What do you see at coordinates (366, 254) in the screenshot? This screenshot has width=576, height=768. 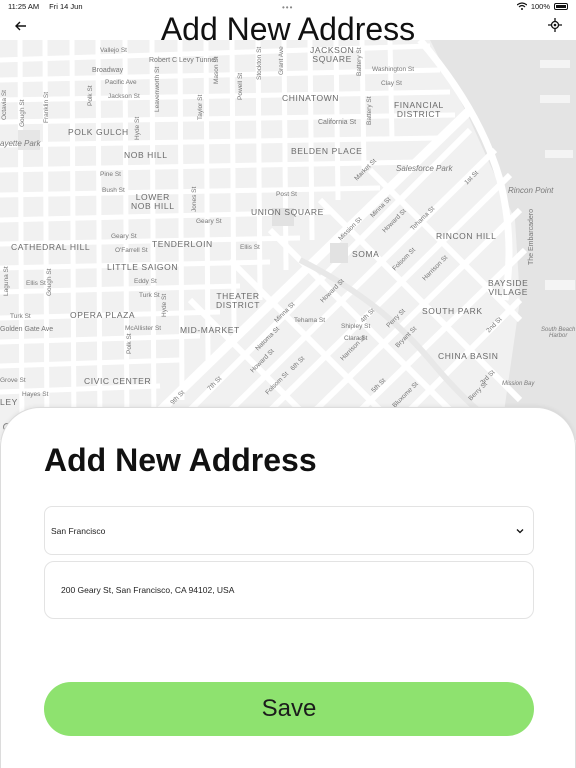 I see `district-label: SOMA` at bounding box center [366, 254].